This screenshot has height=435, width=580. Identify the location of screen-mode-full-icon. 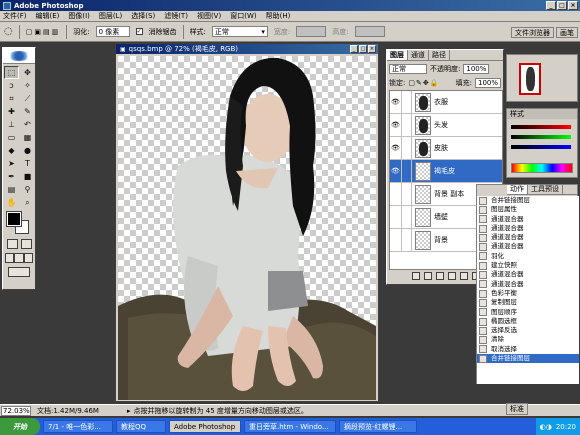
(28, 258).